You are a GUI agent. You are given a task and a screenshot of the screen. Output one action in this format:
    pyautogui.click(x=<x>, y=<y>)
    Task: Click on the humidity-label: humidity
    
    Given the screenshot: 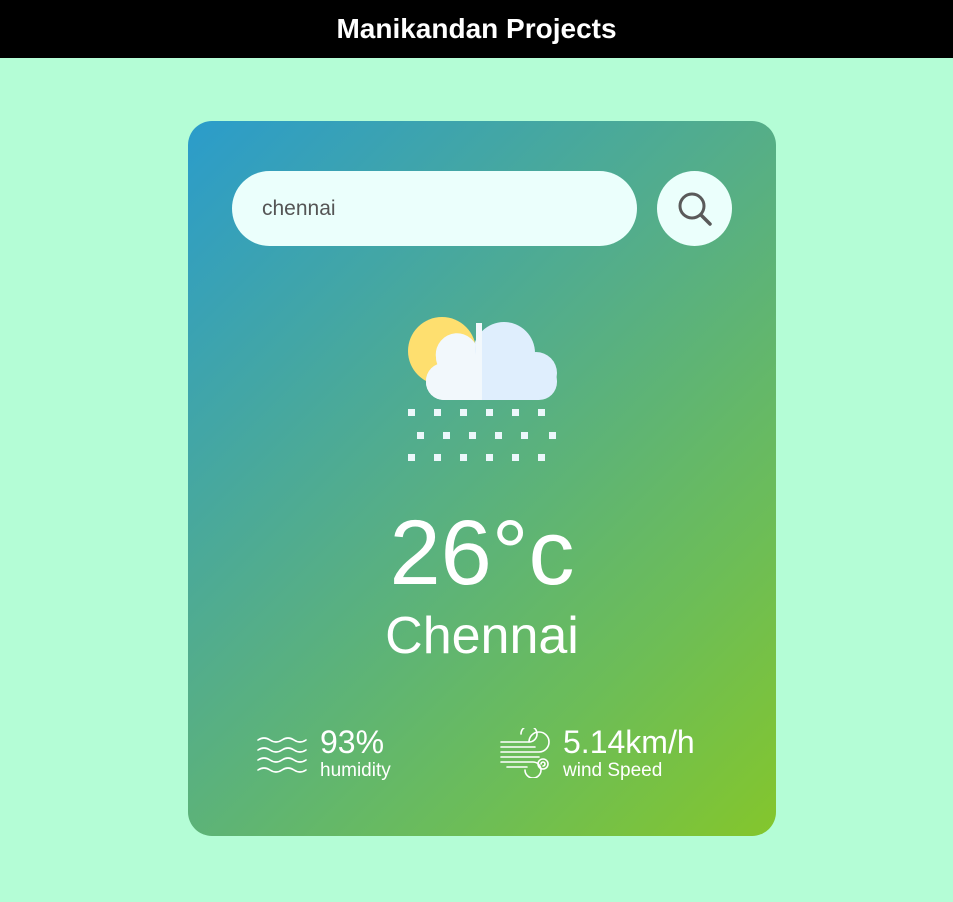 What is the action you would take?
    pyautogui.click(x=355, y=770)
    